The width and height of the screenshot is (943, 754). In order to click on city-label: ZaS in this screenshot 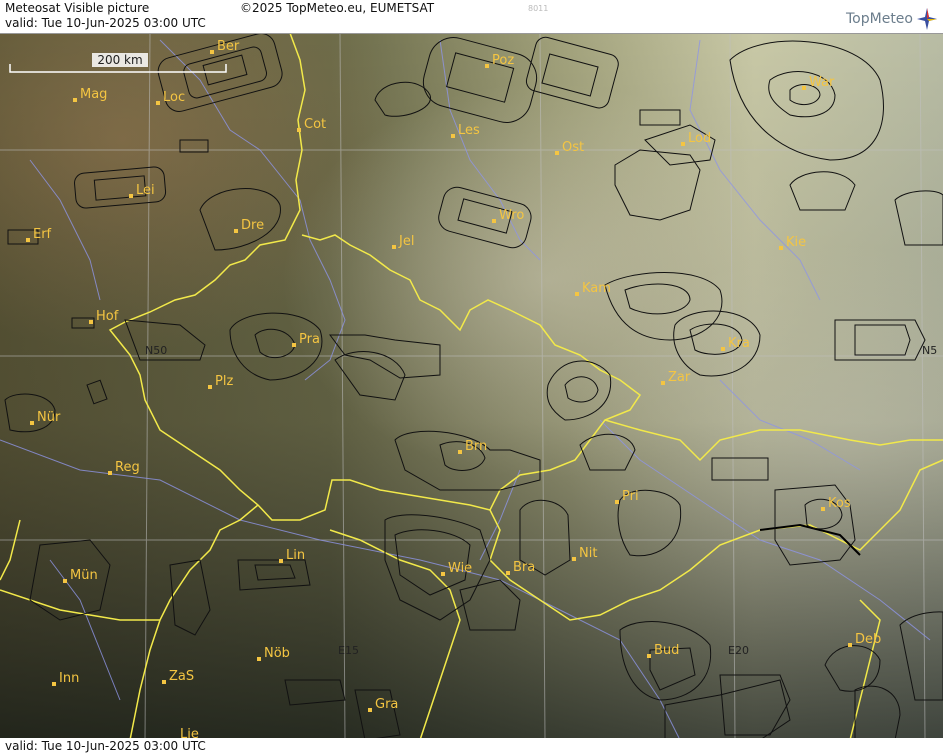, I will do `click(181, 676)`.